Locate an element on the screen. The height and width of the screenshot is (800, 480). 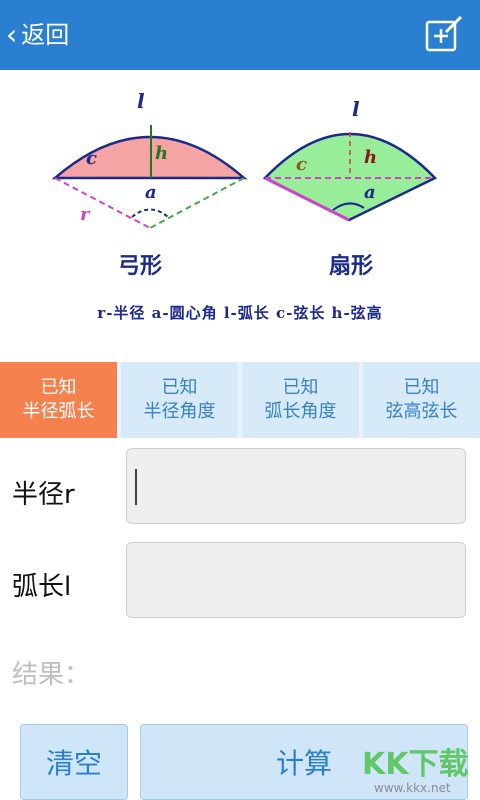
radius-input is located at coordinates (296, 486).